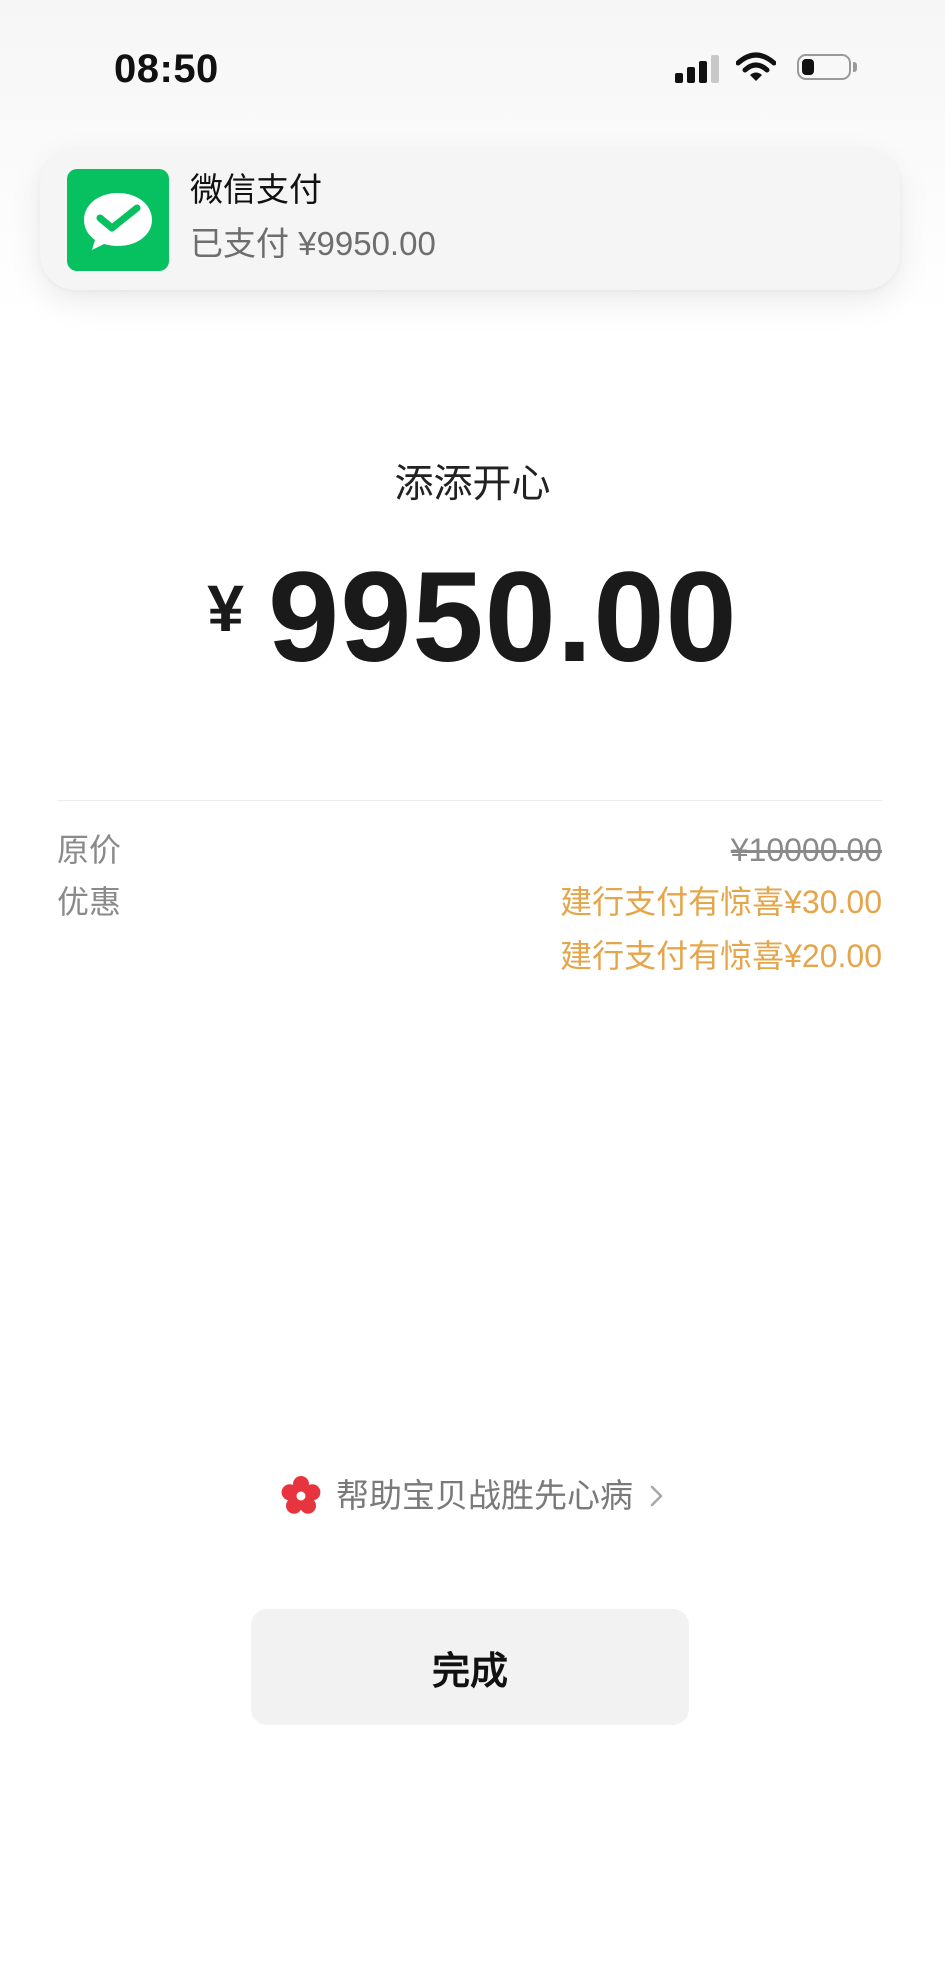 Image resolution: width=945 pixels, height=1971 pixels. Describe the element at coordinates (698, 69) in the screenshot. I see `cellular-signal-icon` at that location.